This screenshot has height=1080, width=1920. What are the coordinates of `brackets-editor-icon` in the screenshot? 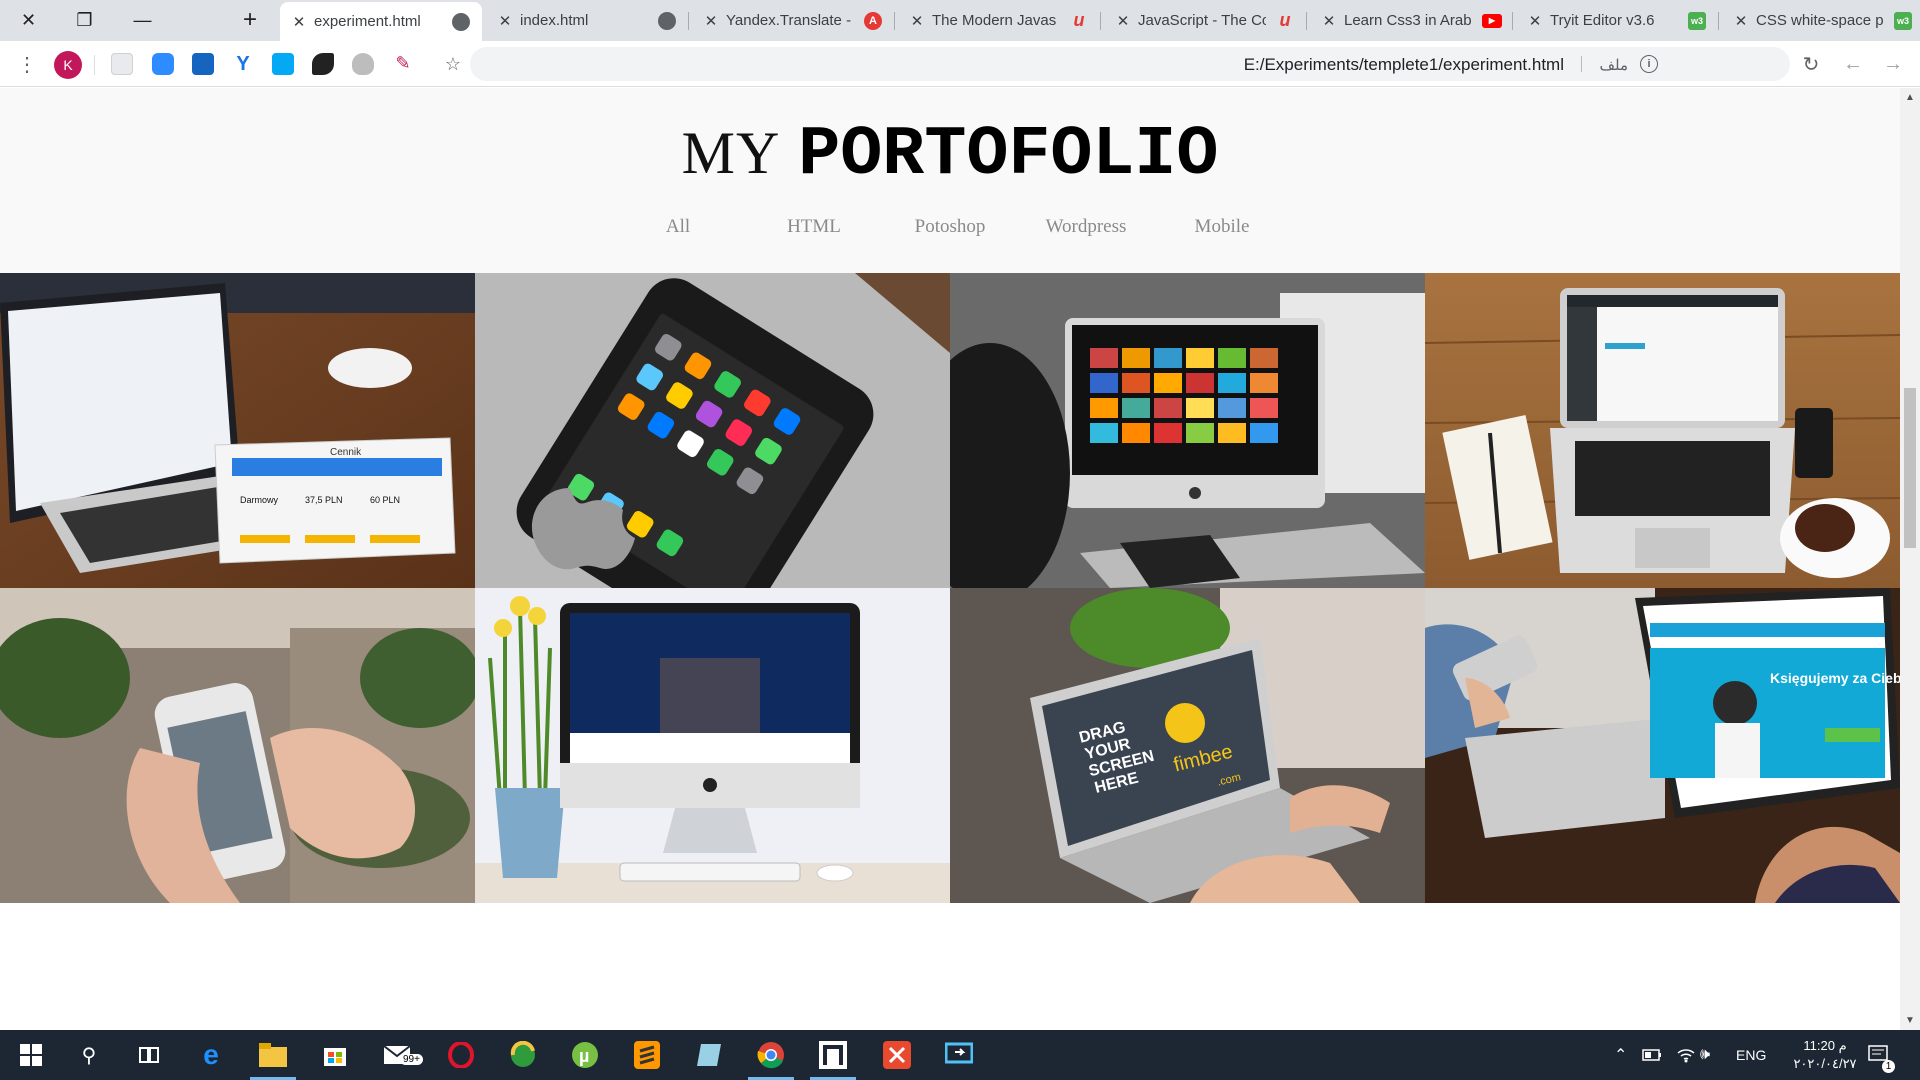 It's located at (833, 1060).